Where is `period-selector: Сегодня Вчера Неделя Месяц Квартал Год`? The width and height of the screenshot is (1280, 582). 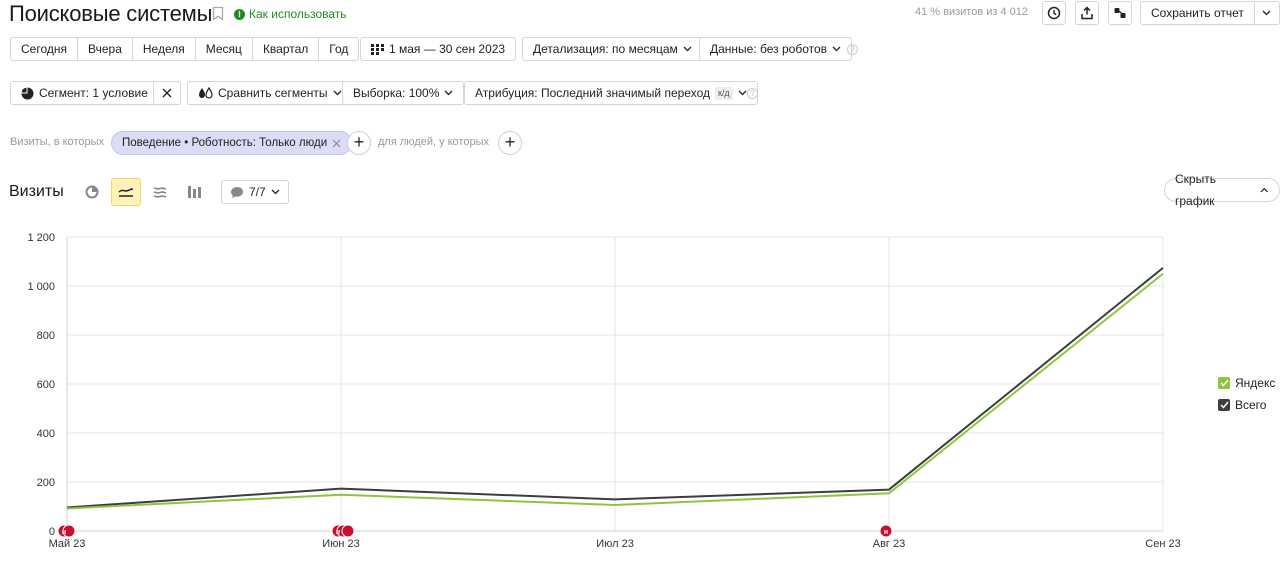
period-selector: Сегодня Вчера Неделя Месяц Квартал Год is located at coordinates (185, 49).